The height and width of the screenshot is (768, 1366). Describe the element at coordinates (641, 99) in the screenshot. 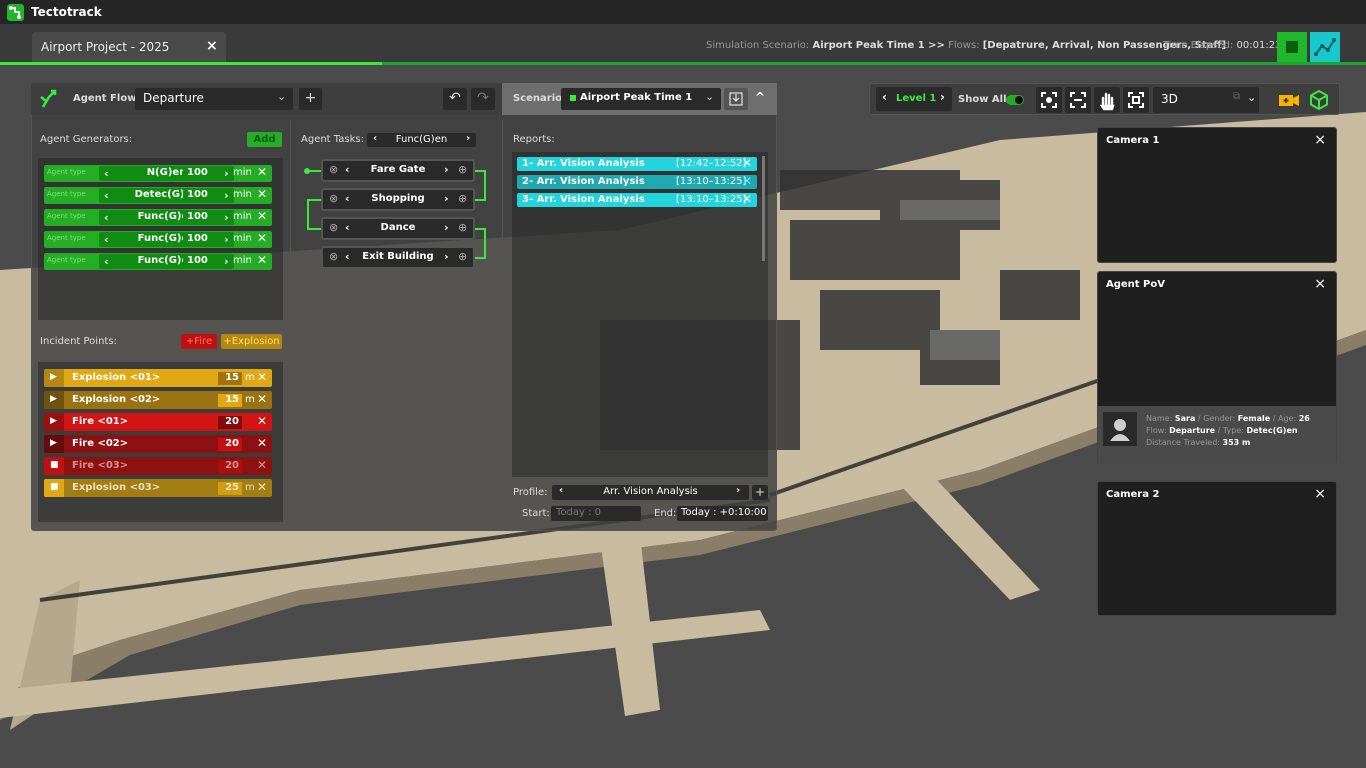

I see `scenario-select: Airport Peak Time 1 ⌄` at that location.